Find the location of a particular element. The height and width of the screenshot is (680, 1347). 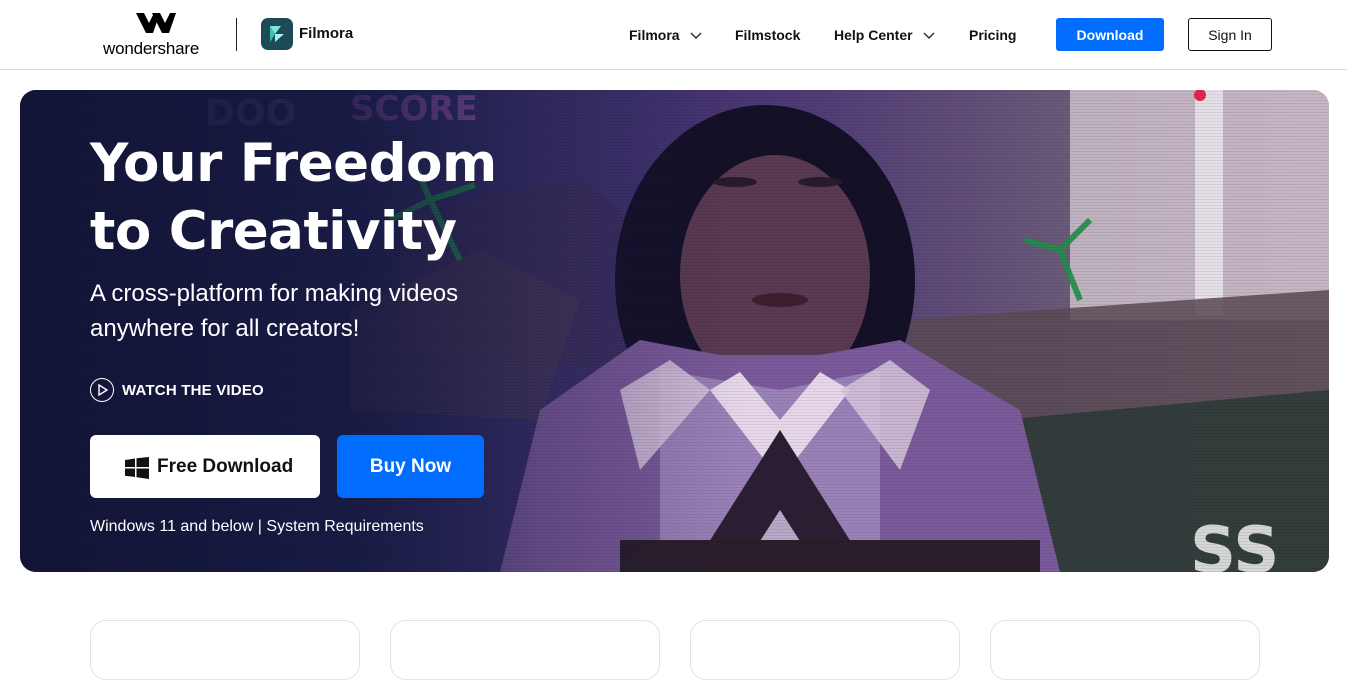

nav-pricing: Pricing is located at coordinates (992, 35).